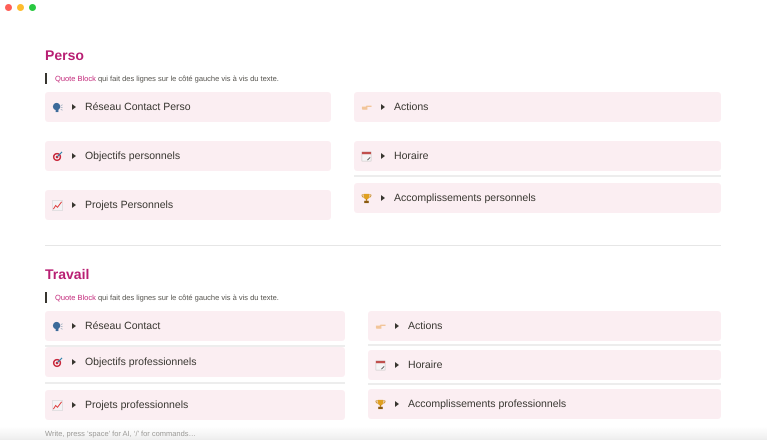 This screenshot has height=440, width=767. What do you see at coordinates (188, 107) in the screenshot?
I see `toggle-row: Réseau Contact Perso` at bounding box center [188, 107].